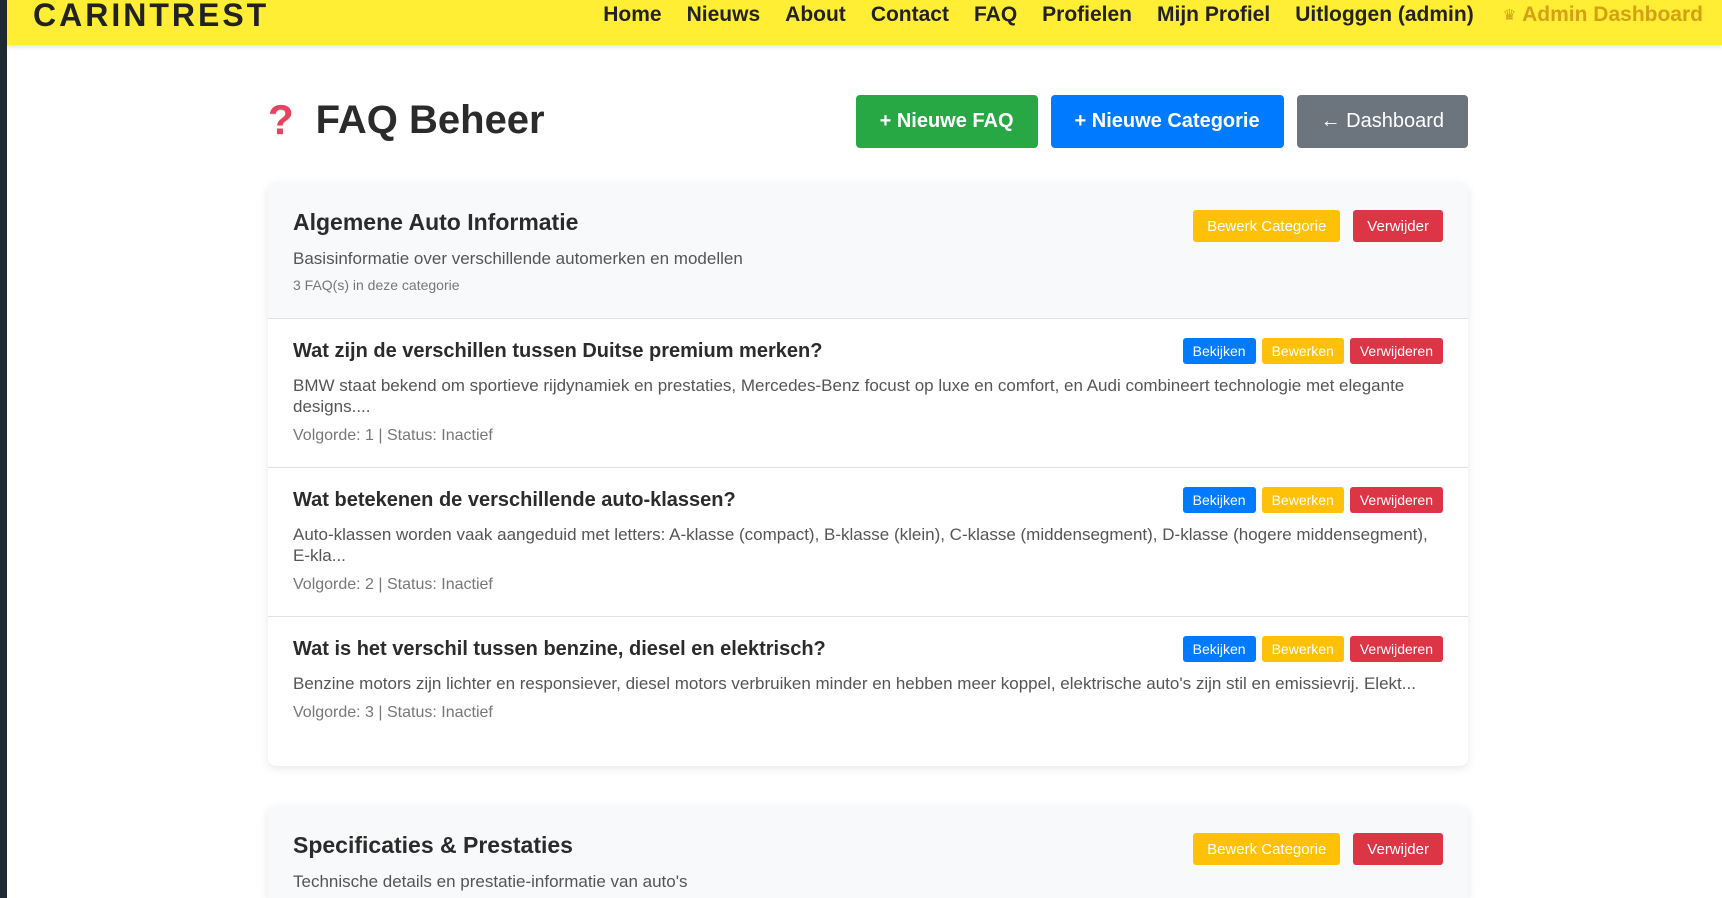 This screenshot has height=898, width=1722. What do you see at coordinates (1167, 121) in the screenshot?
I see `new-category-button: + Nieuwe Categorie` at bounding box center [1167, 121].